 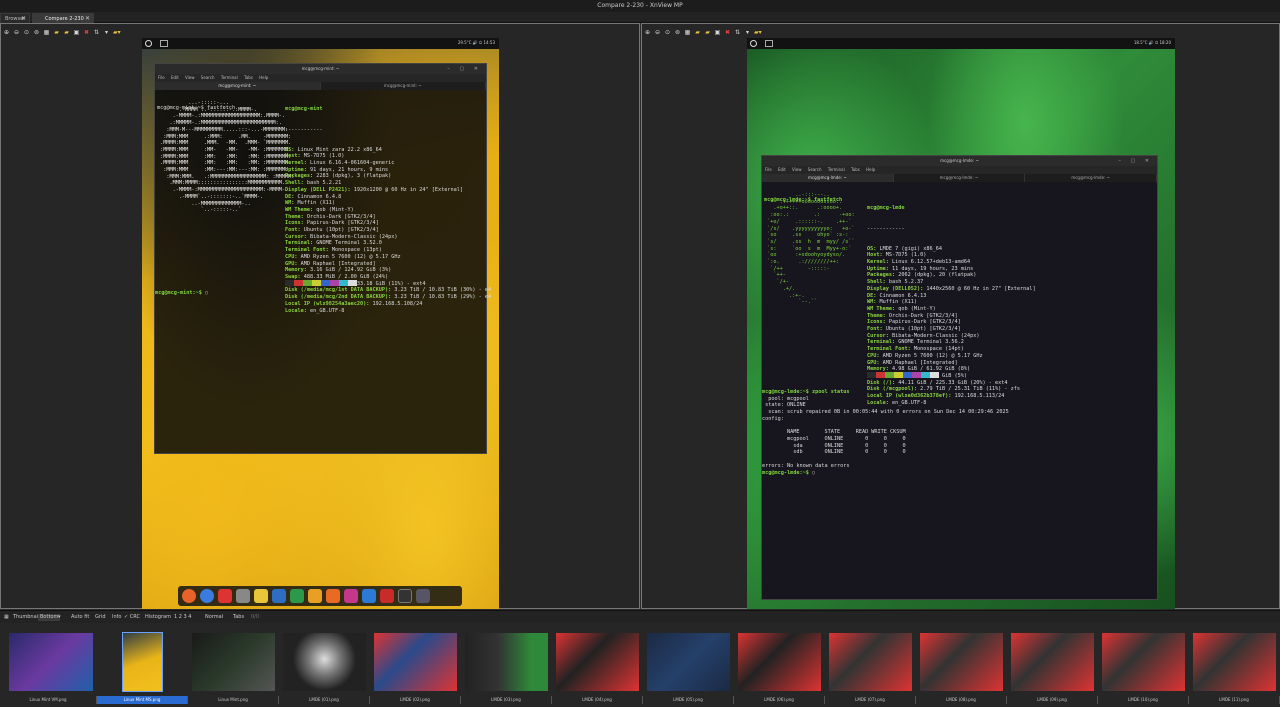 What do you see at coordinates (597, 700) in the screenshot?
I see `thumbnail-caption: LMDE (04).png` at bounding box center [597, 700].